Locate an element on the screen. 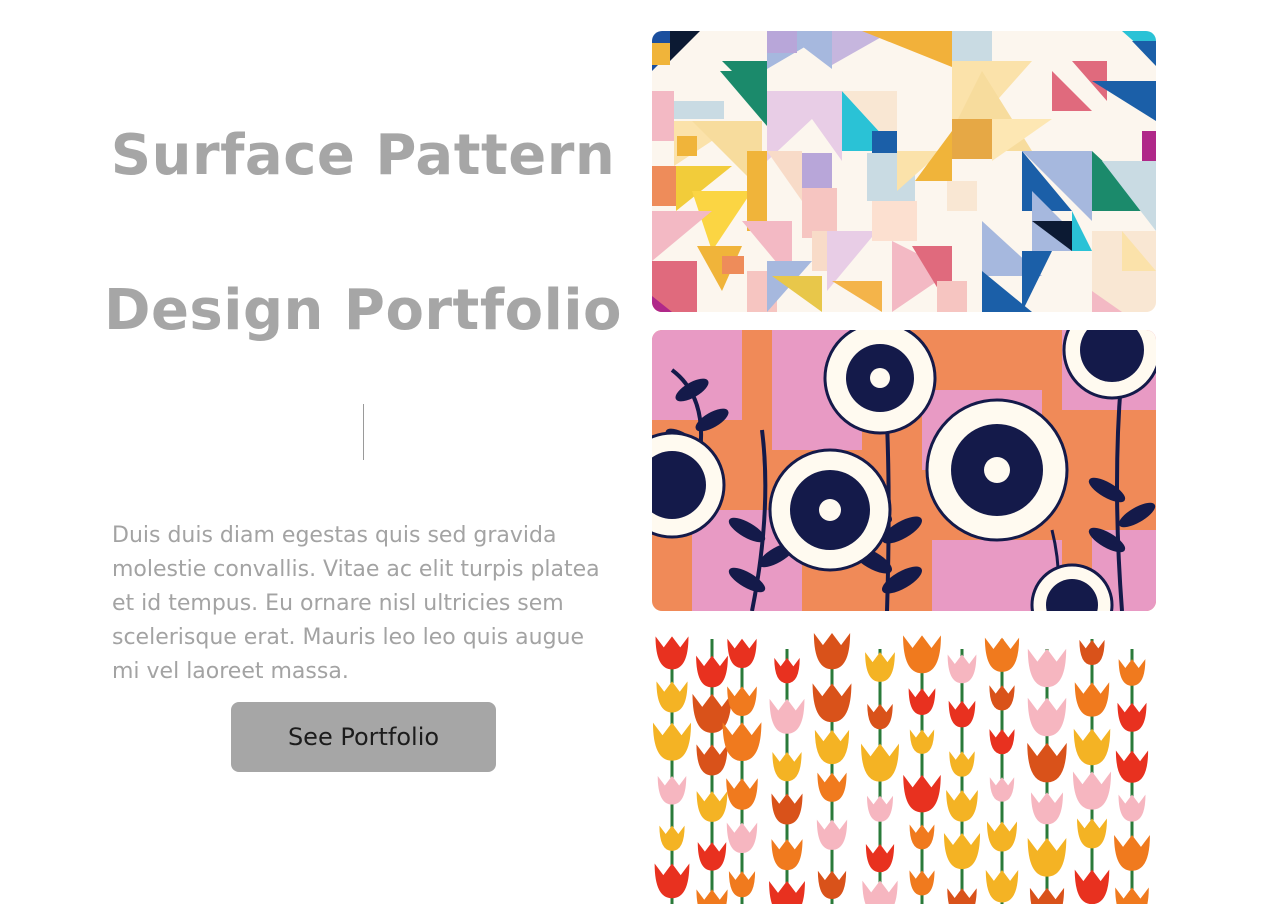 The image size is (1272, 904). tulip-pattern-image is located at coordinates (904, 766).